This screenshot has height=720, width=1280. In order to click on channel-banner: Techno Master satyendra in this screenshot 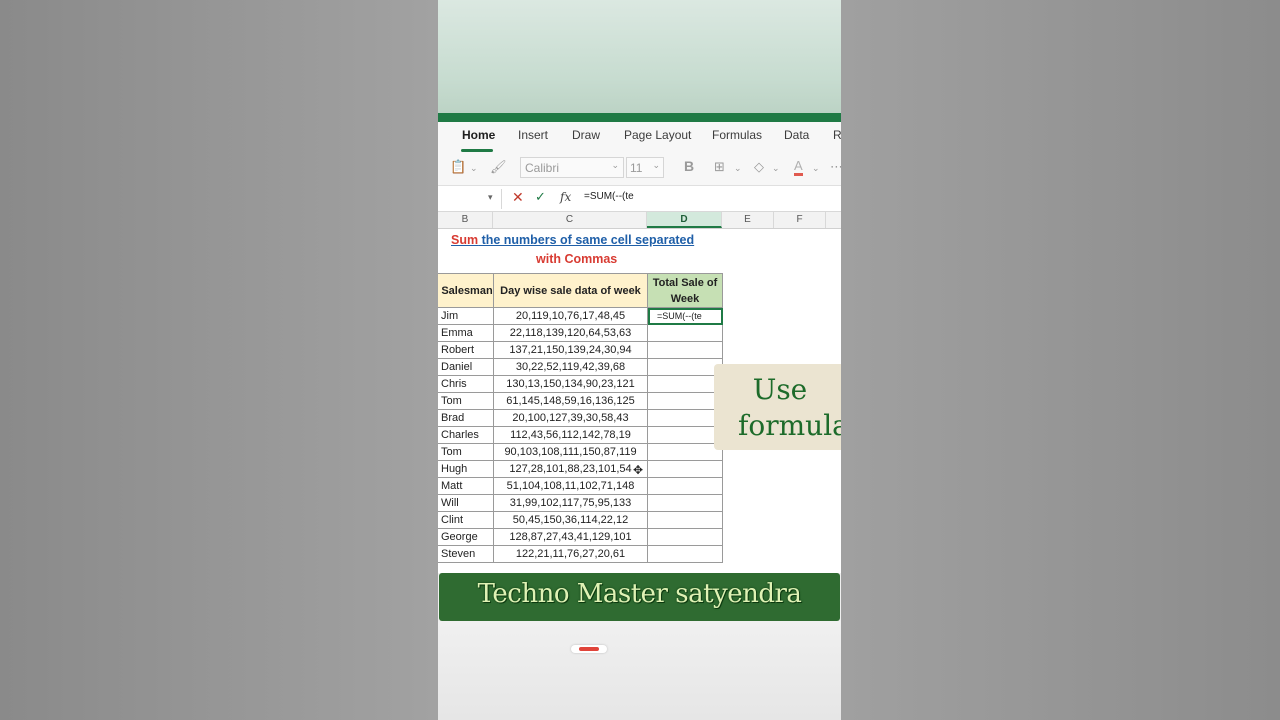, I will do `click(639, 597)`.